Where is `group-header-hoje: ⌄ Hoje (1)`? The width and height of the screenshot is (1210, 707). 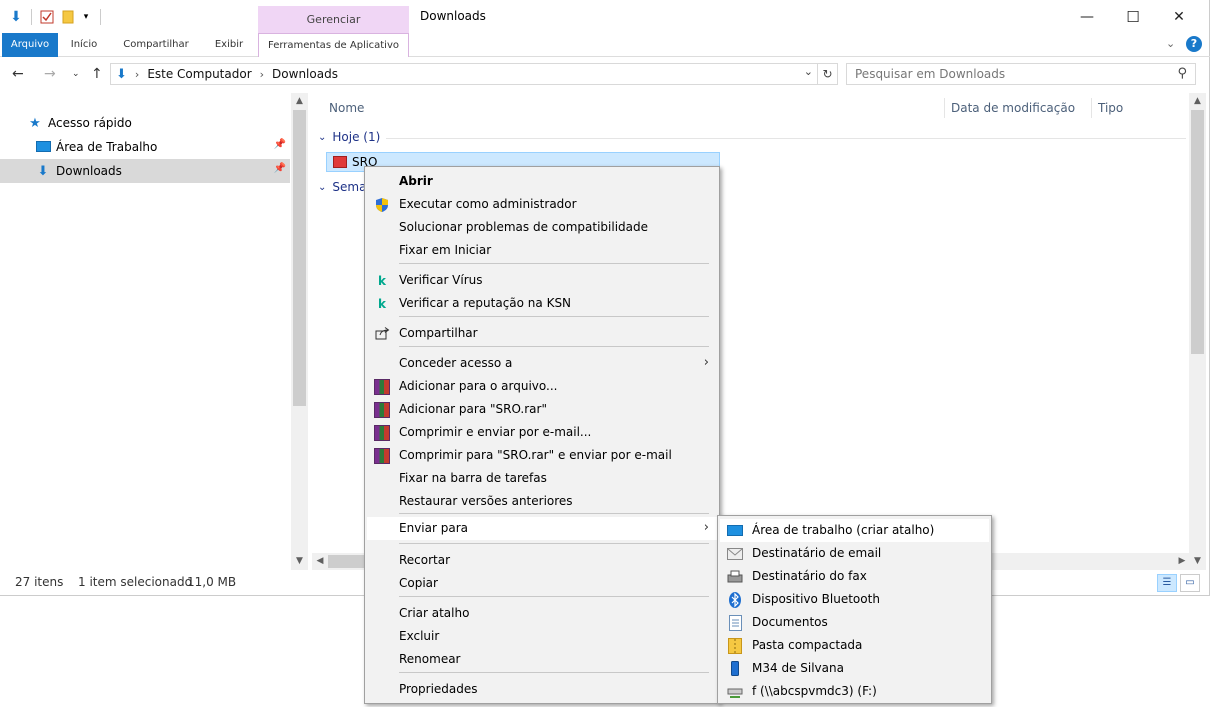
group-header-hoje: ⌄ Hoje (1) is located at coordinates (349, 137).